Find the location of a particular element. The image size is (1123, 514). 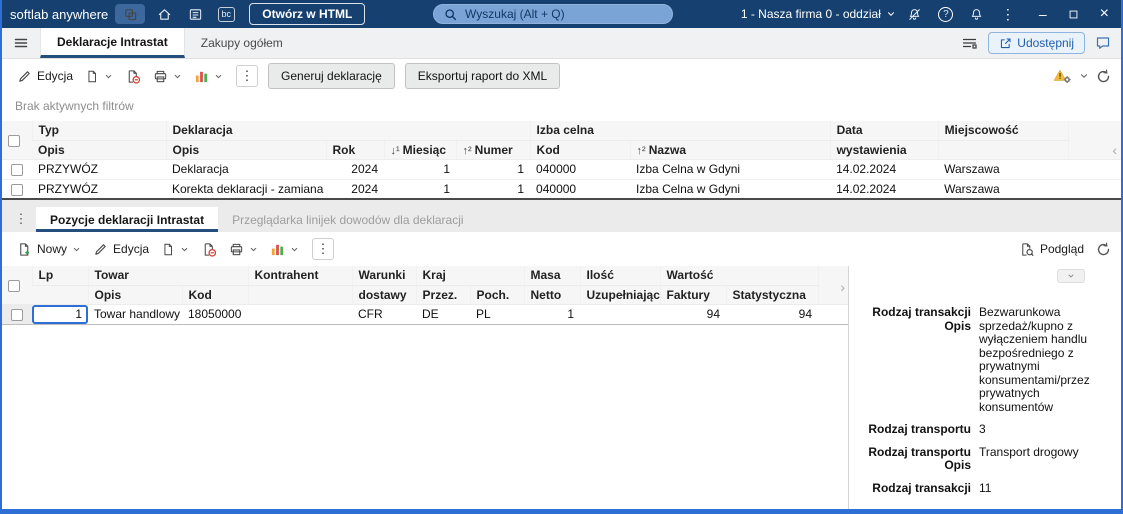

cell-kod: 040000 is located at coordinates (580, 169).